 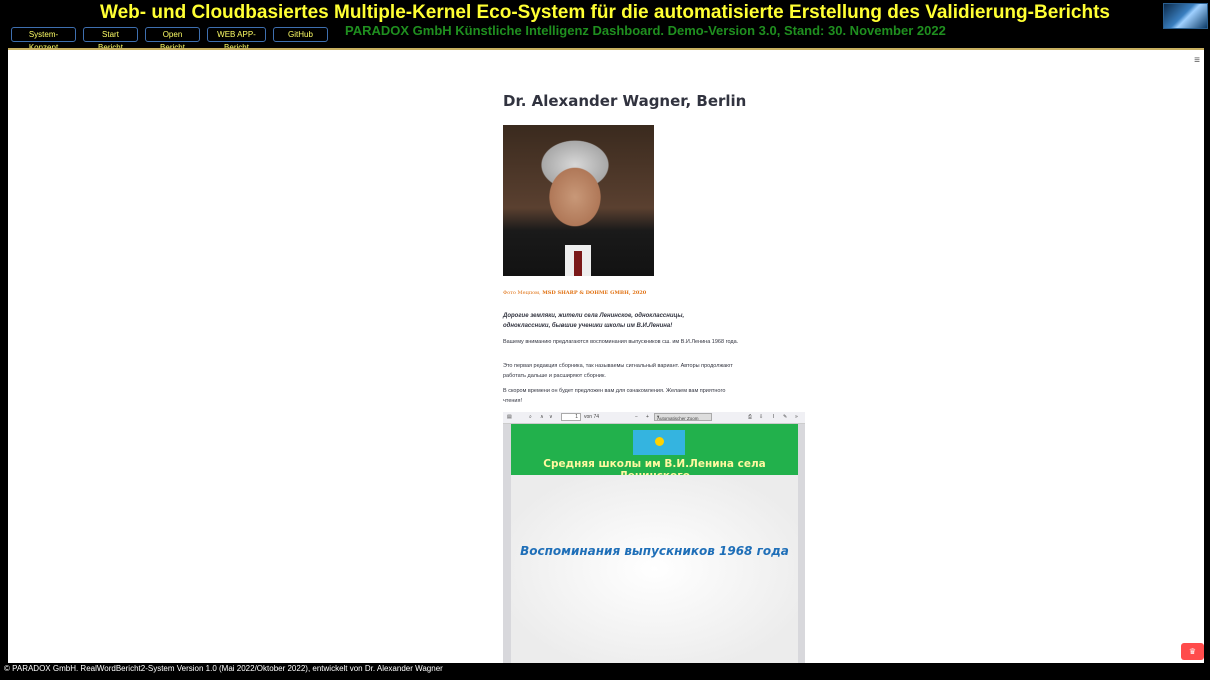 What do you see at coordinates (578, 263) in the screenshot?
I see `photo-tie` at bounding box center [578, 263].